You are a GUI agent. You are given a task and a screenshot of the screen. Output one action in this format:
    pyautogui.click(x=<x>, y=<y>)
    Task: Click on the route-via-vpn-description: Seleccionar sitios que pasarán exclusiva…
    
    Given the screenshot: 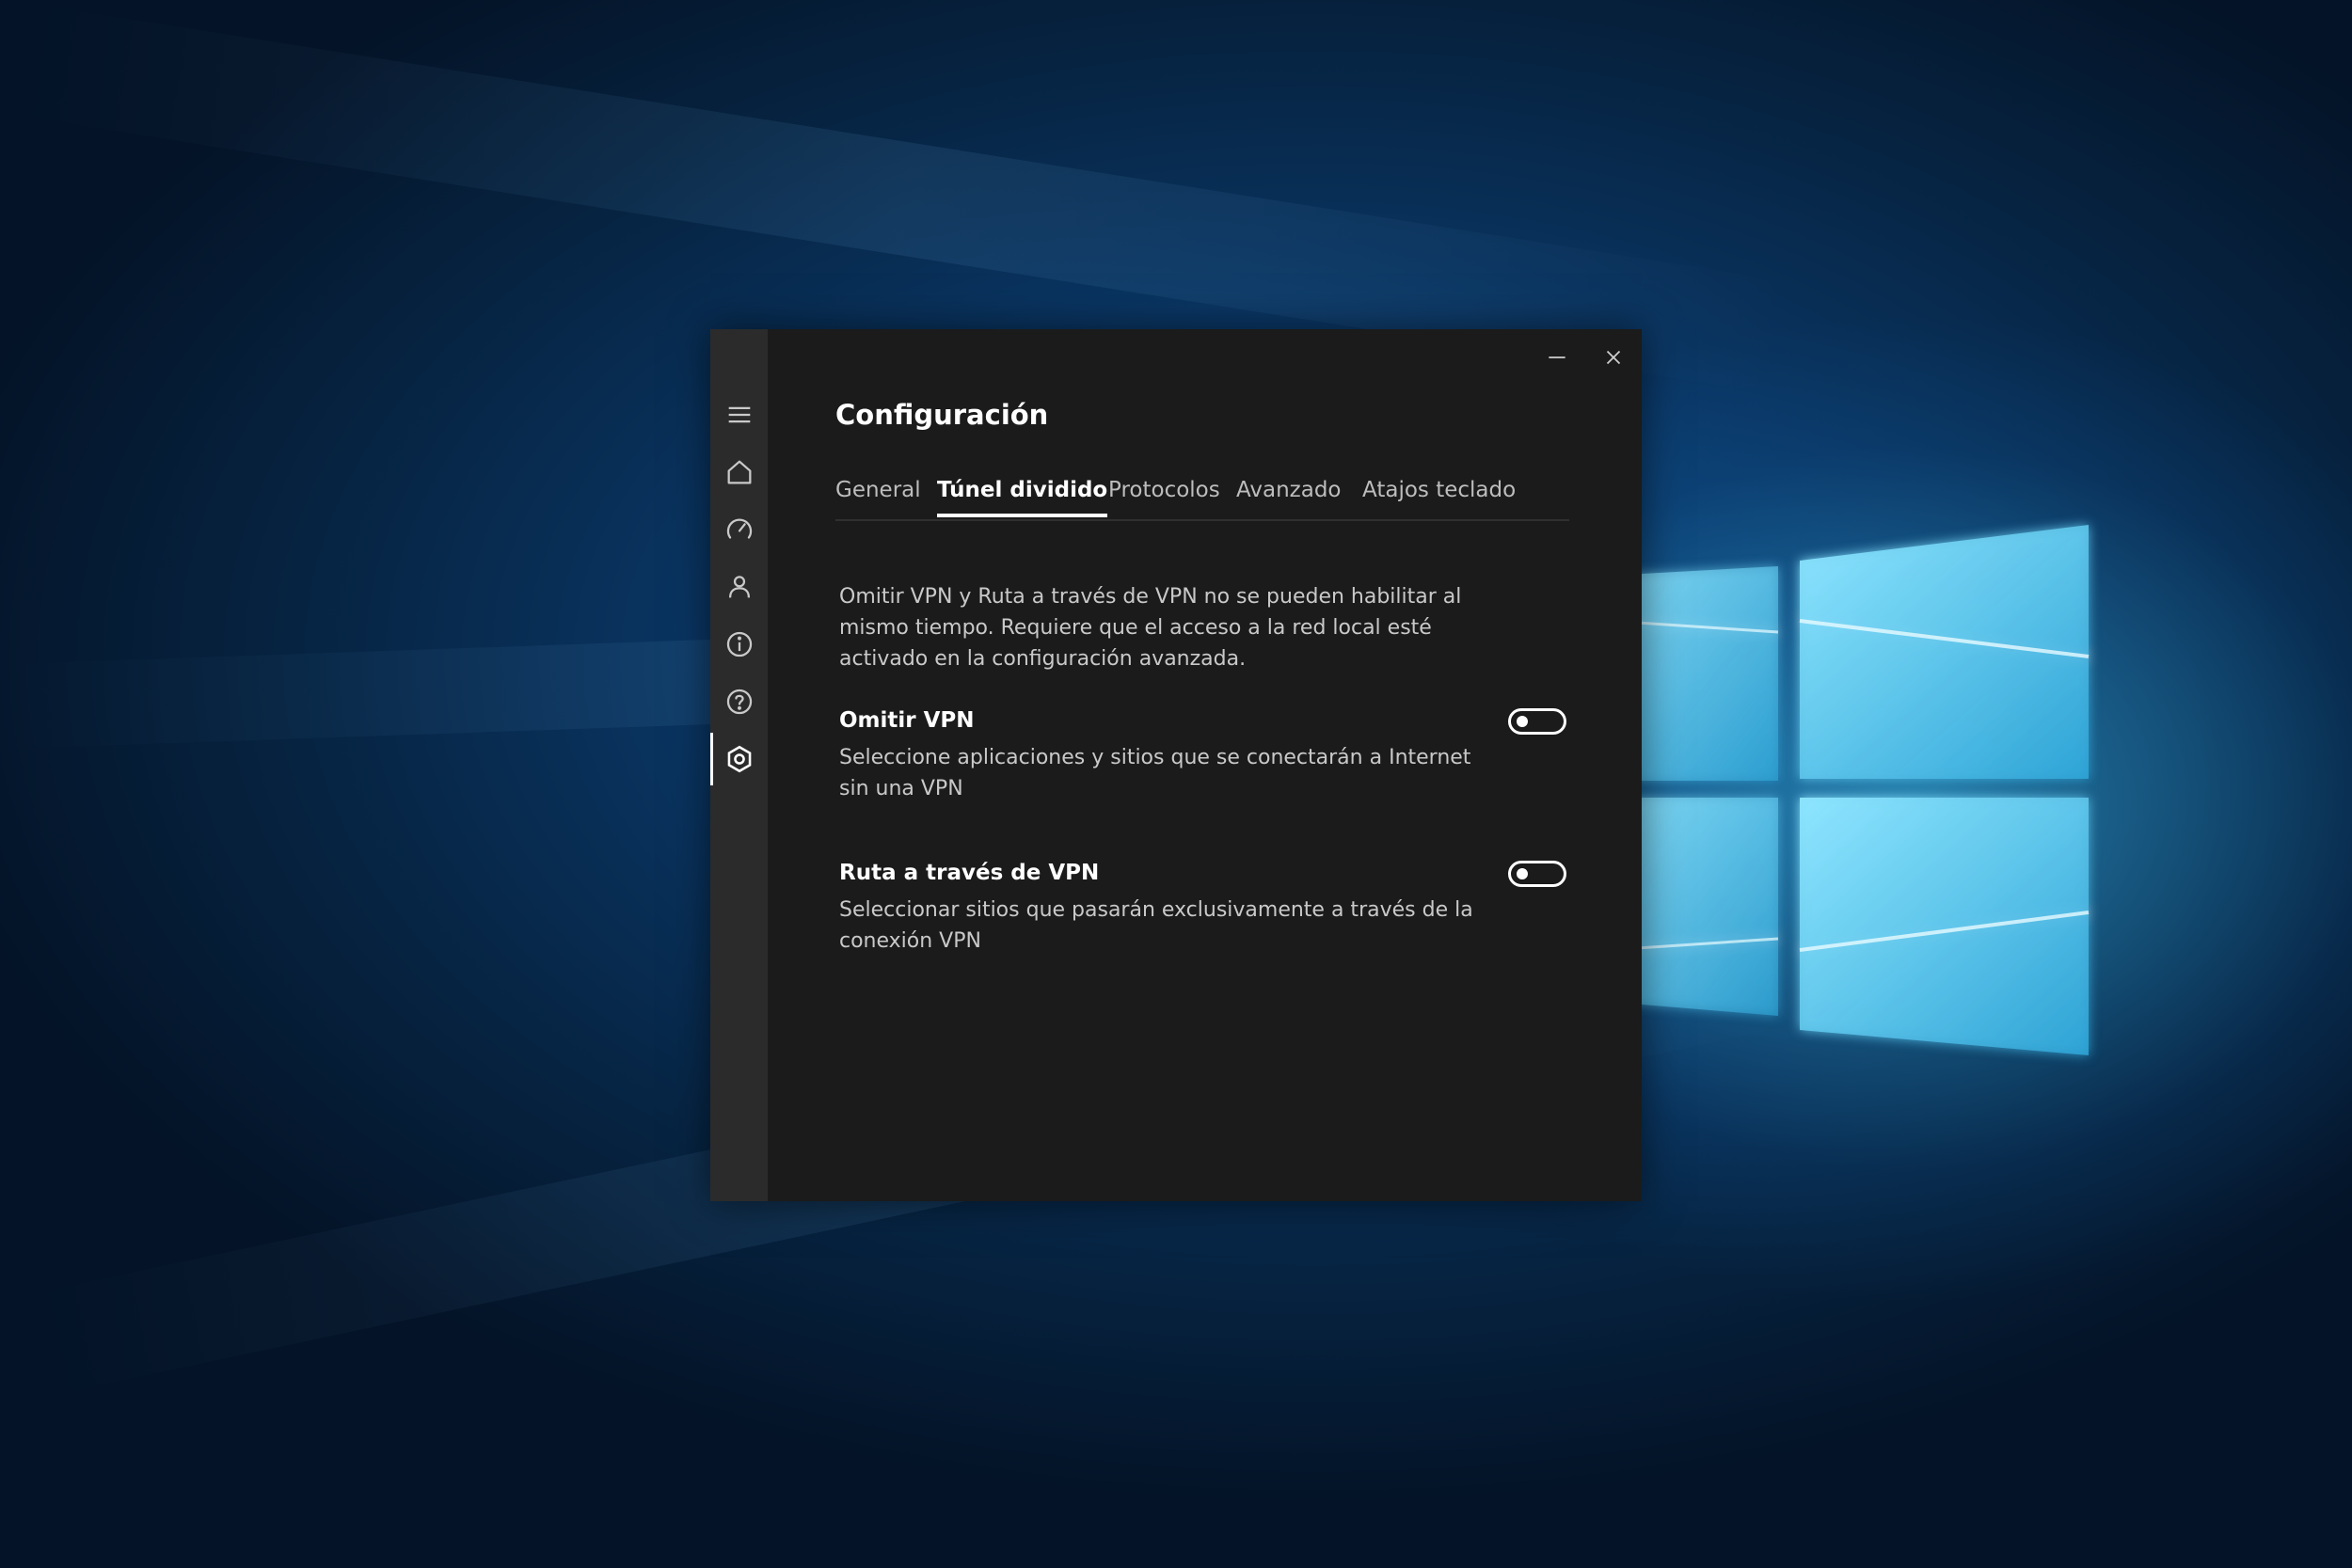 What is the action you would take?
    pyautogui.click(x=1156, y=925)
    